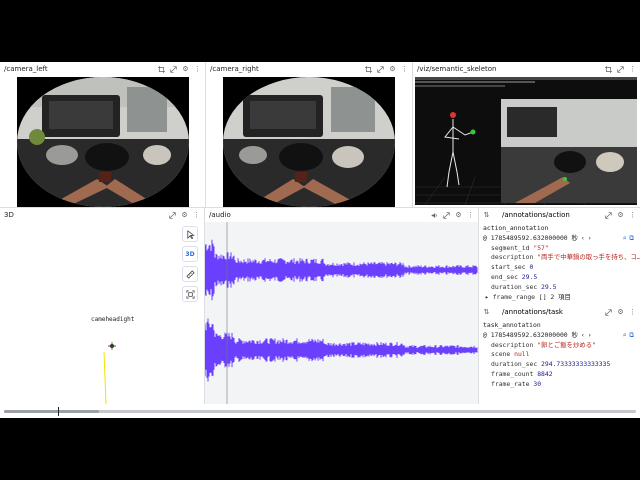  What do you see at coordinates (561, 385) in the screenshot?
I see `field-row: frame_rate 30` at bounding box center [561, 385].